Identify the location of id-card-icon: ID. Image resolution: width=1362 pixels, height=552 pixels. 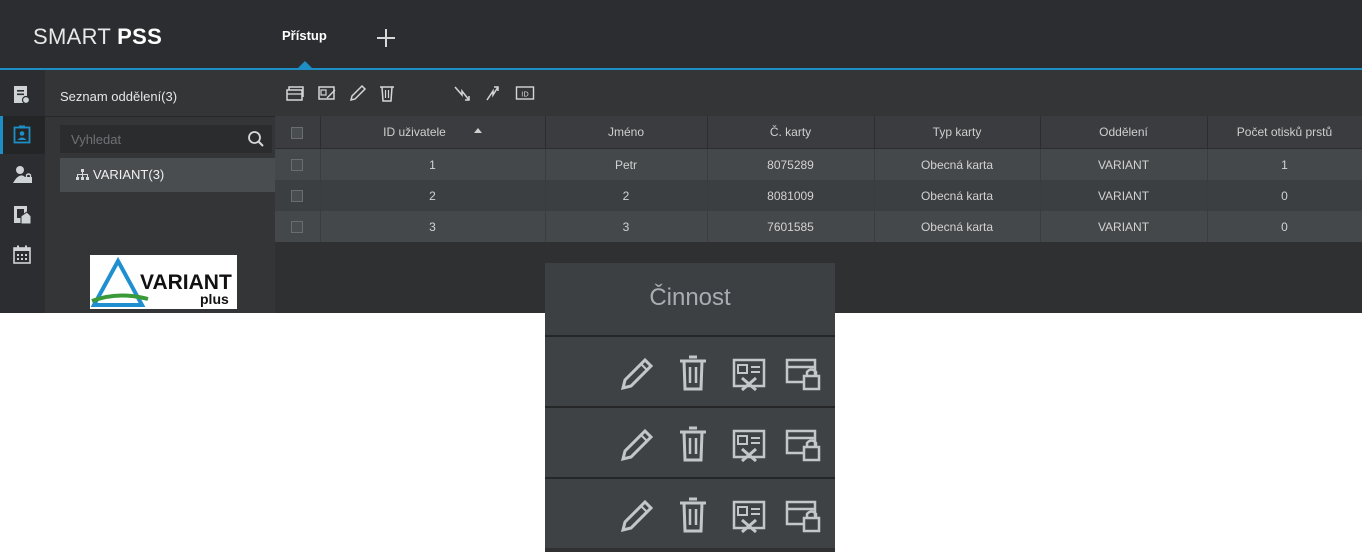
(525, 93).